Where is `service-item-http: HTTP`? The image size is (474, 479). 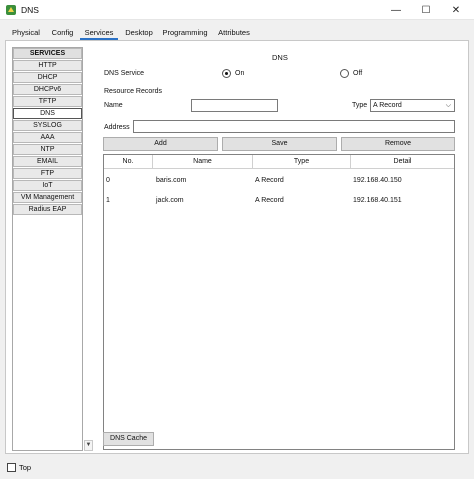 service-item-http: HTTP is located at coordinates (47, 65).